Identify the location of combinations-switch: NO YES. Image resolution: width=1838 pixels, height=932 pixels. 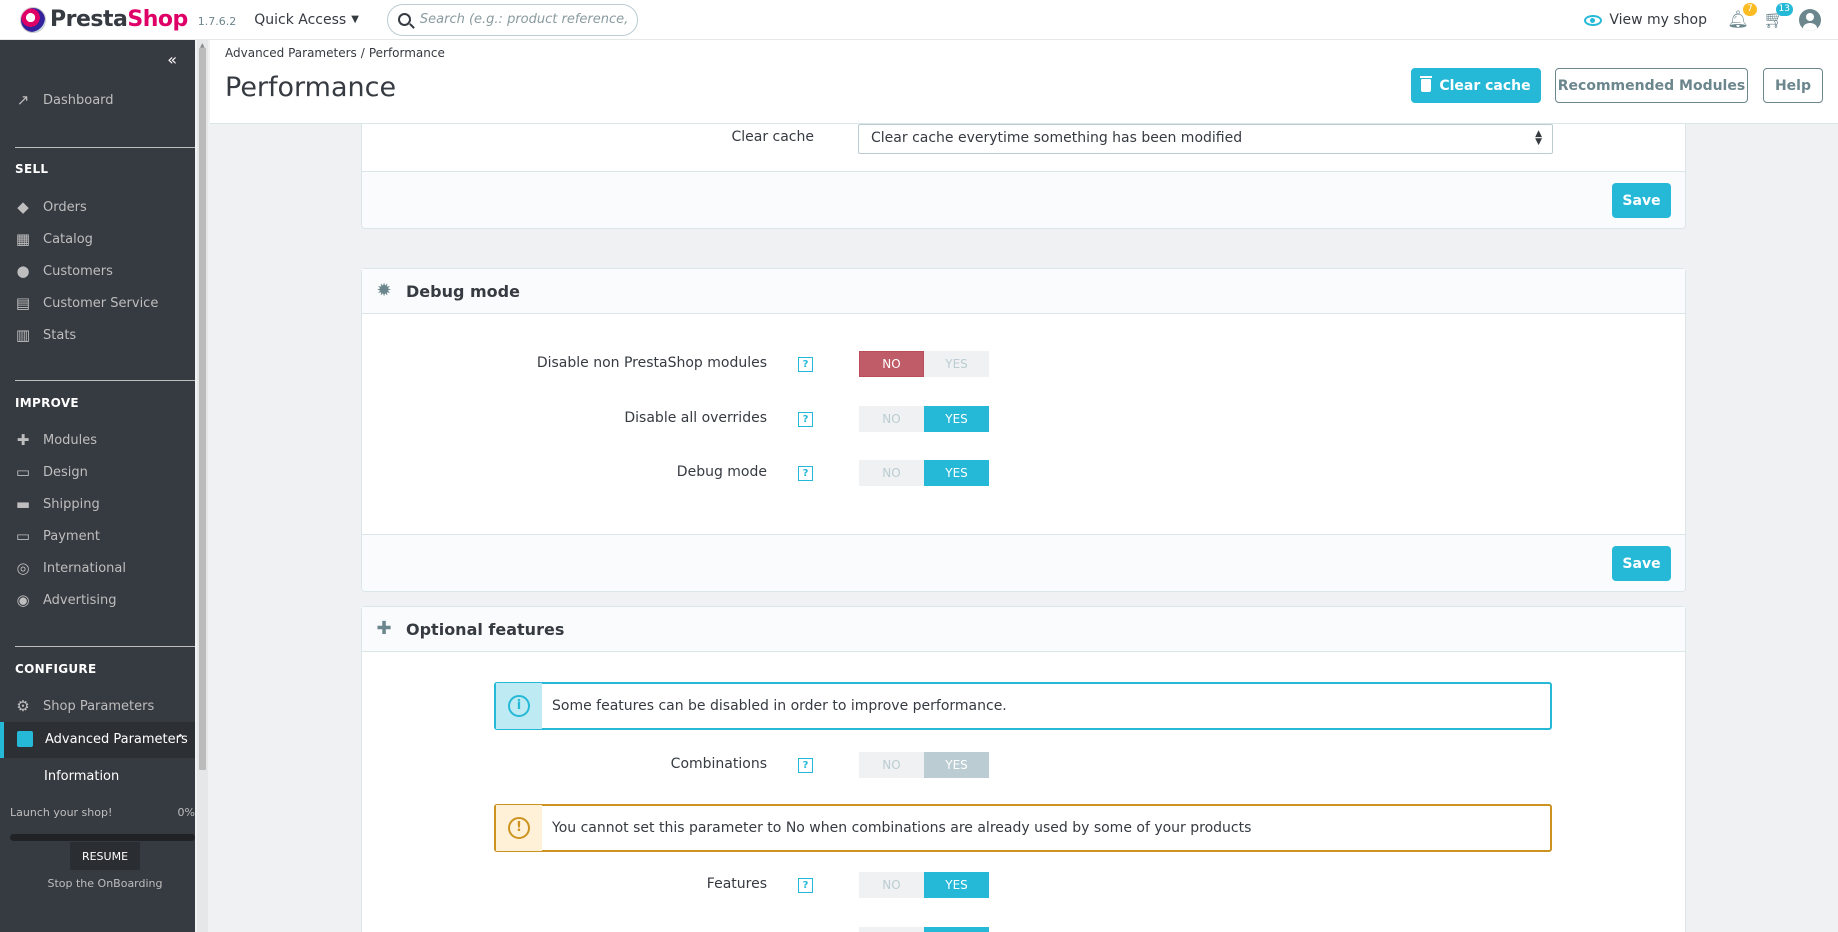
(924, 765).